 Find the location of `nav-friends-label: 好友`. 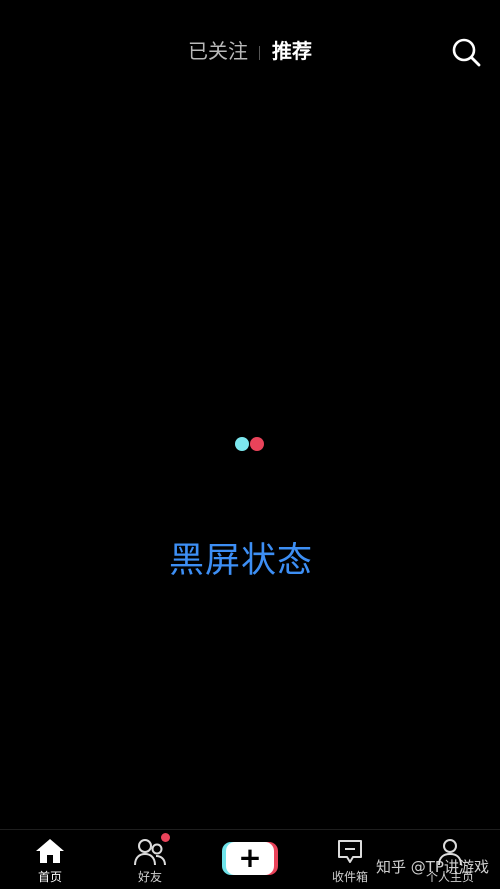

nav-friends-label: 好友 is located at coordinates (149, 877).